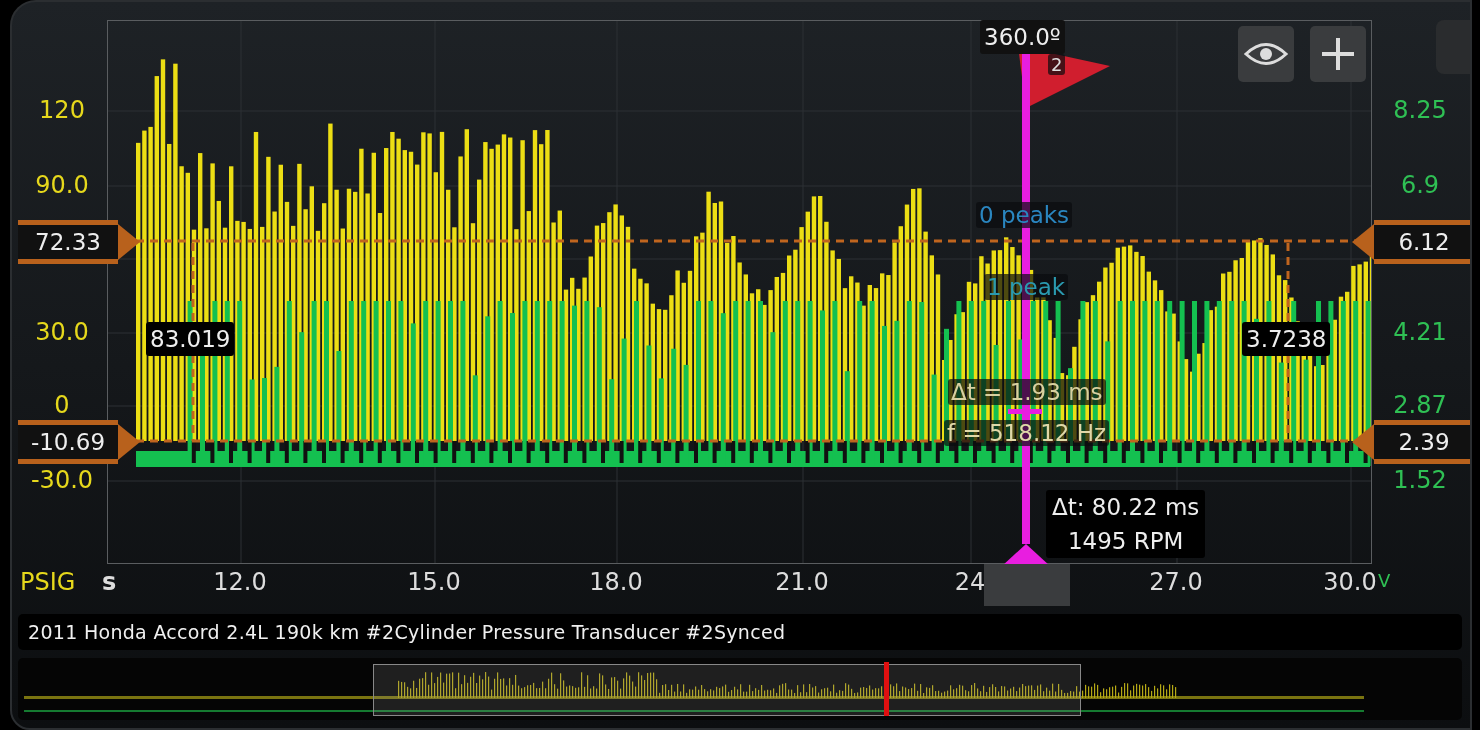 This screenshot has width=1480, height=730. I want to click on visibility-button, so click(1266, 54).